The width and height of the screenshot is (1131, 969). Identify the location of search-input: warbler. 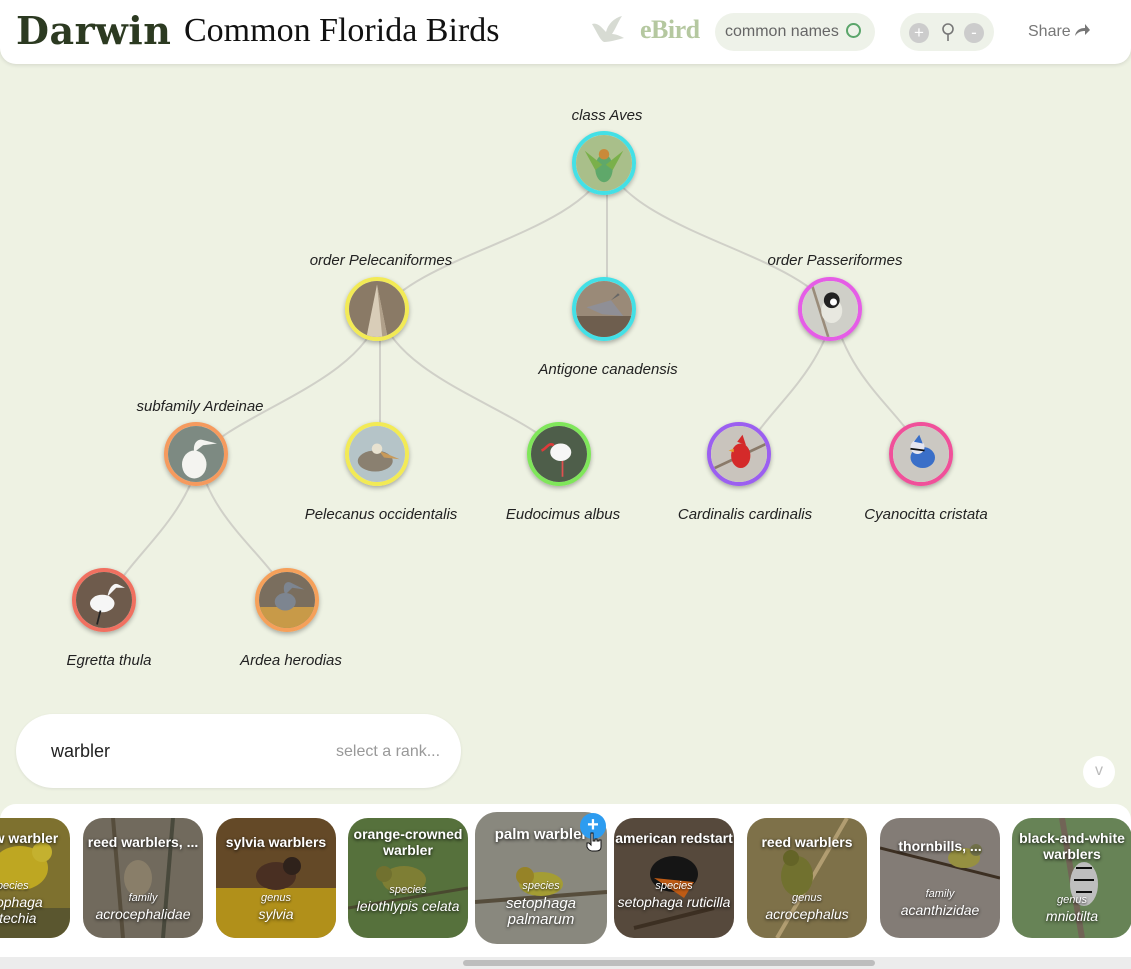
(80, 751).